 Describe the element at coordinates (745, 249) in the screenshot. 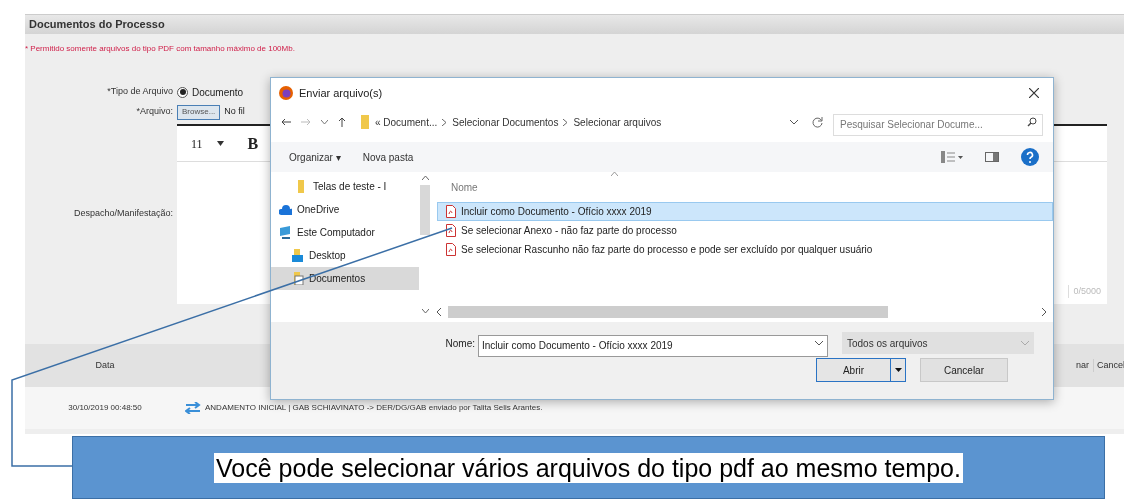

I see `file-row: Se selecionar Rascunho não faz parte do processo e pode ser excluído por qualquer usuário` at that location.